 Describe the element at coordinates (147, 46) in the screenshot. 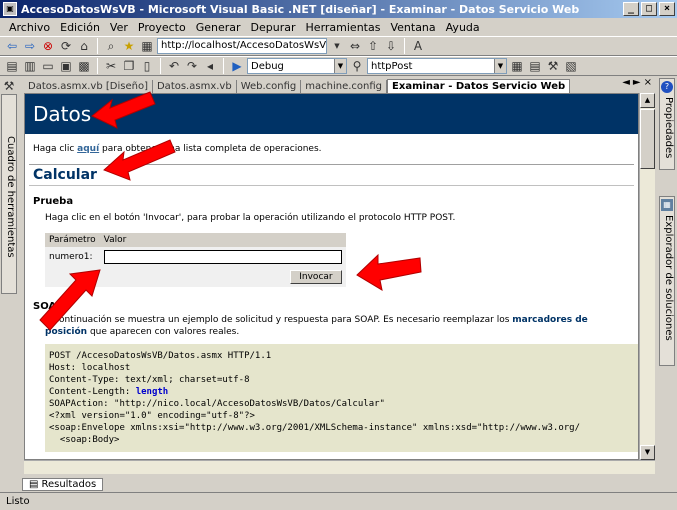

I see `history-icon: ▦` at that location.